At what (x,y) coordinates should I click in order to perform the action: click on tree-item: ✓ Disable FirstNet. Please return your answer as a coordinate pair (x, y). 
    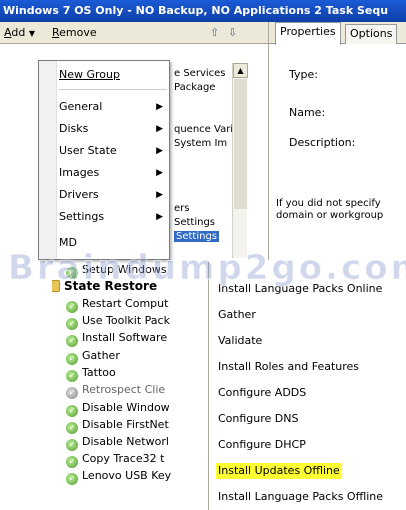
    Looking at the image, I should click on (117, 425).